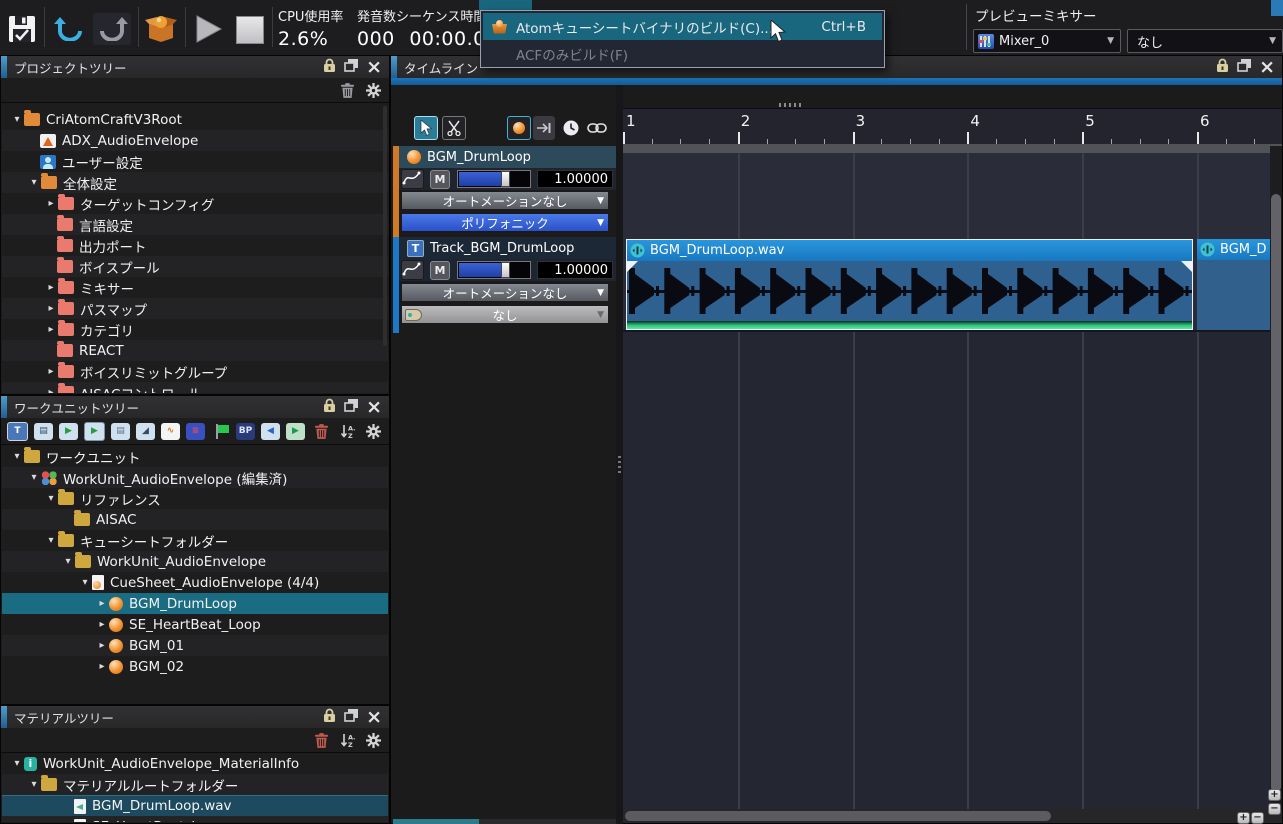 This screenshot has width=1283, height=824. What do you see at coordinates (22, 29) in the screenshot?
I see `save-button` at bounding box center [22, 29].